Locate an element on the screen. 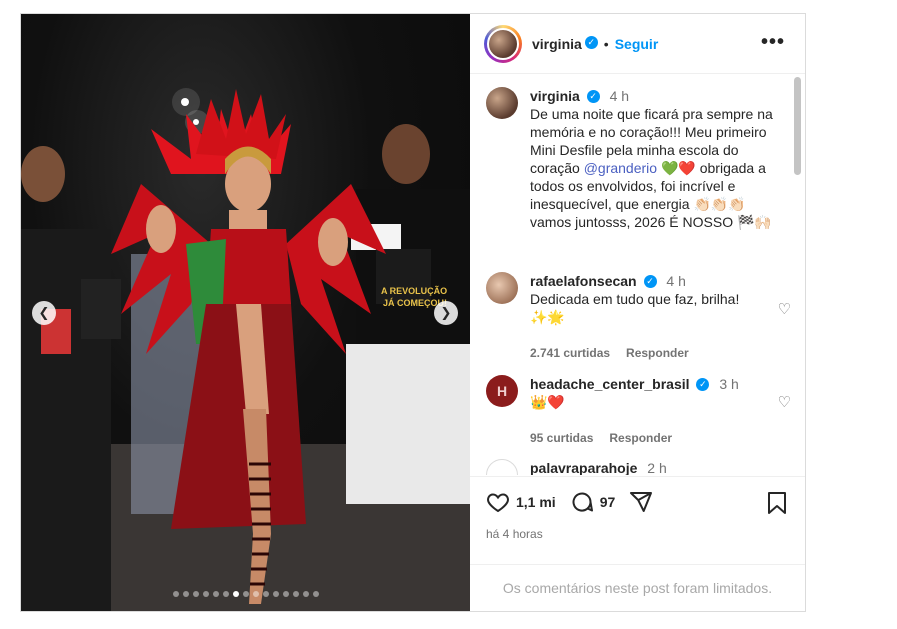 The height and width of the screenshot is (629, 897). comment-button: 97 is located at coordinates (593, 502).